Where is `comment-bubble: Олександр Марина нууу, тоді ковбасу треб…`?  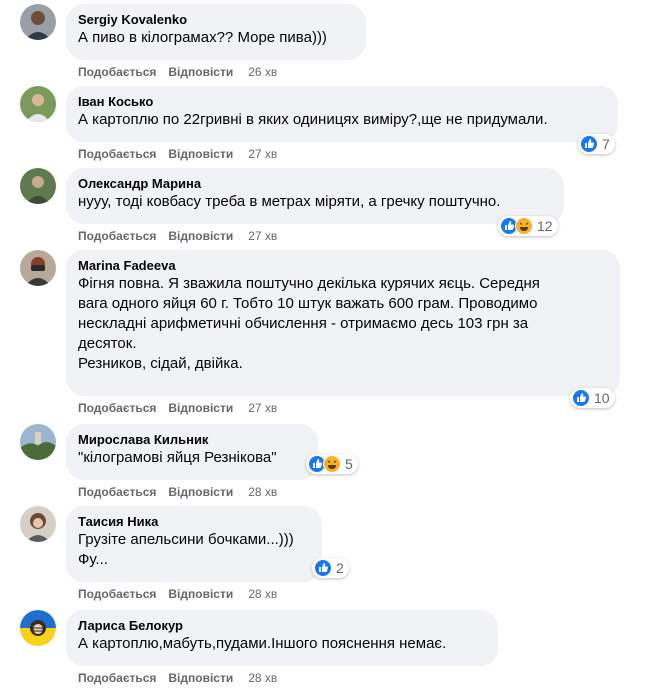
comment-bubble: Олександр Марина нууу, тоді ковбасу треб… is located at coordinates (315, 196).